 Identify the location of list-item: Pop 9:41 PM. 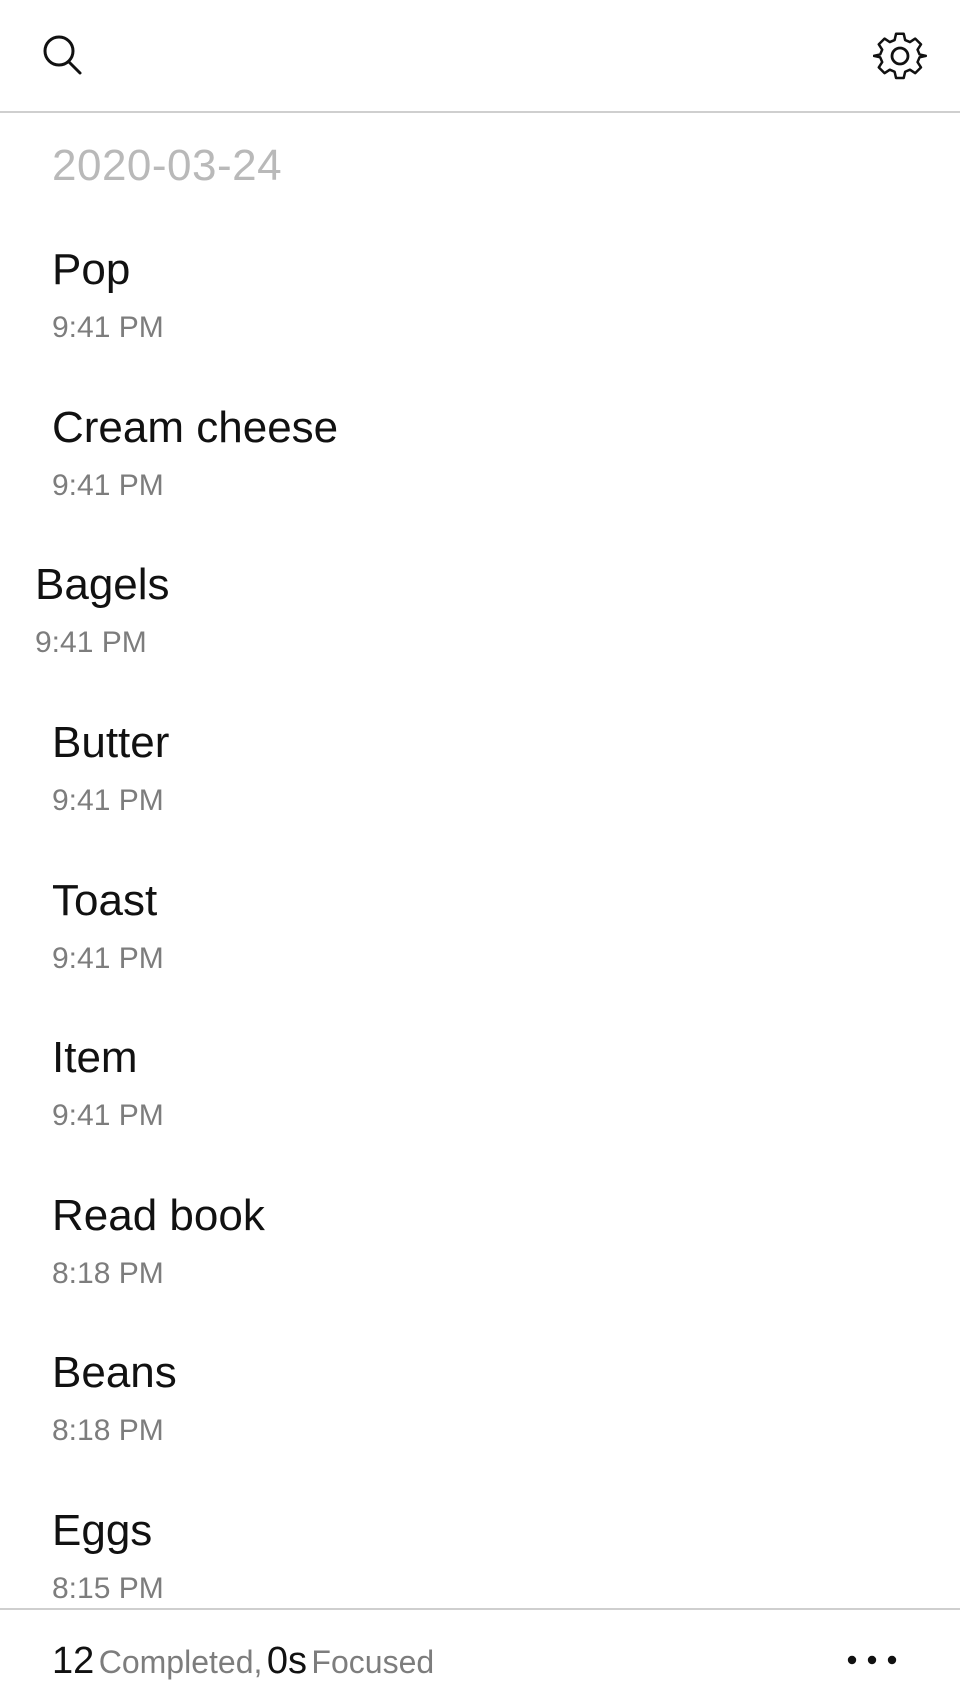
(482, 320).